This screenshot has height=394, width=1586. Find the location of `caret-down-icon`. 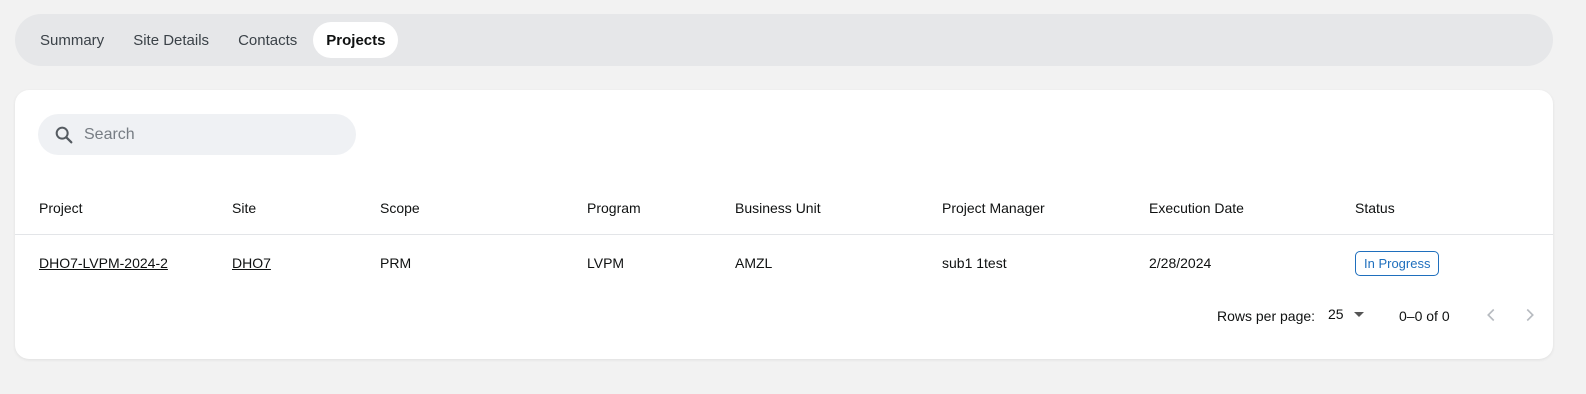

caret-down-icon is located at coordinates (1358, 314).